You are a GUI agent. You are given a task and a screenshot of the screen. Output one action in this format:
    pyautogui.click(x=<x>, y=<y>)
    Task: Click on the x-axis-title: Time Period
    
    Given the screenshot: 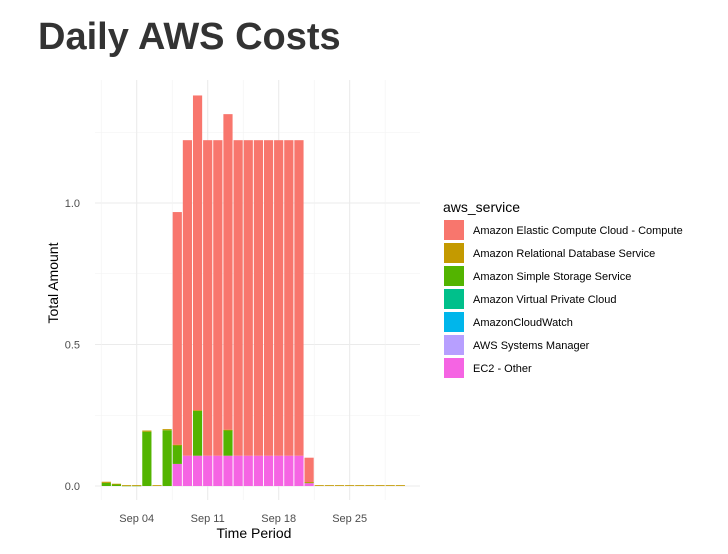 What is the action you would take?
    pyautogui.click(x=254, y=533)
    